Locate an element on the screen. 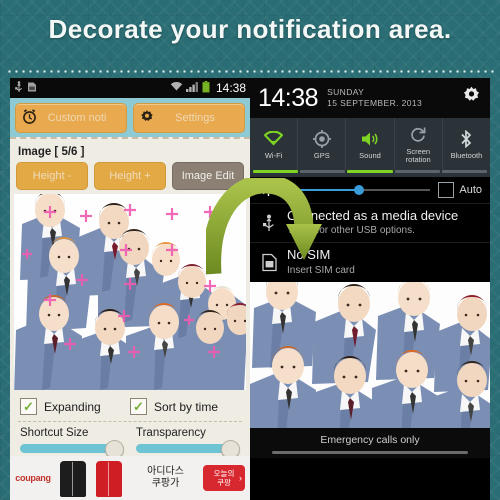  bluetooth-icon is located at coordinates (466, 139).